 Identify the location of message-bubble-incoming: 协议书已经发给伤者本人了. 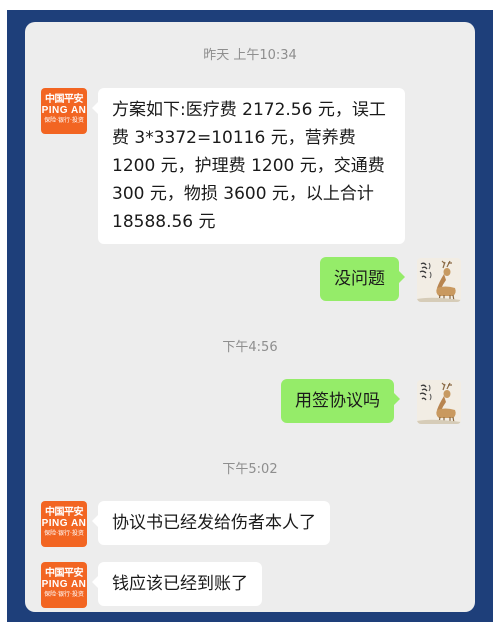
(211, 523).